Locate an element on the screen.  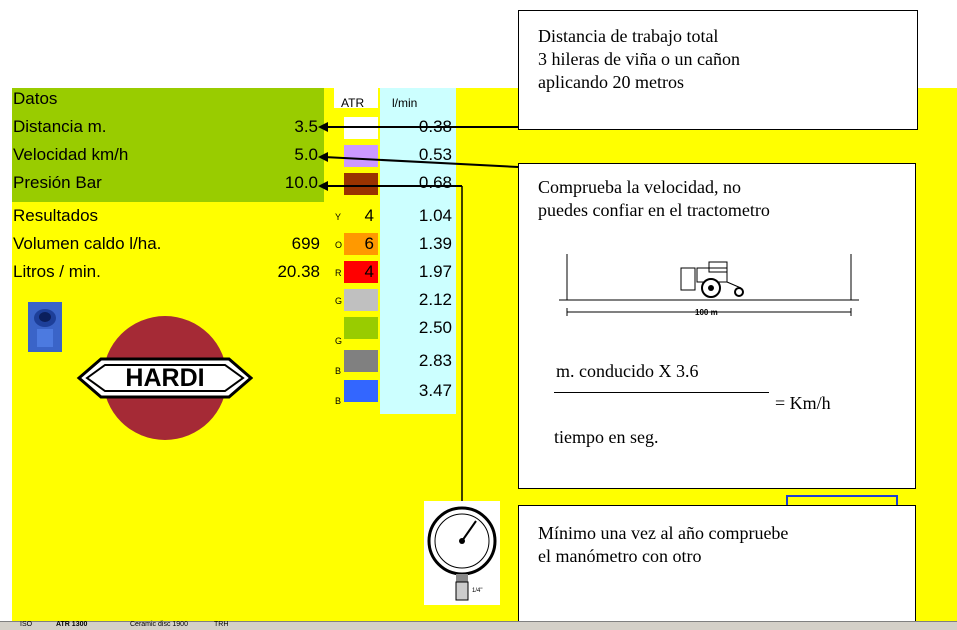
tab-ceramic-disc: Ceramic disc 1900 is located at coordinates (159, 625).